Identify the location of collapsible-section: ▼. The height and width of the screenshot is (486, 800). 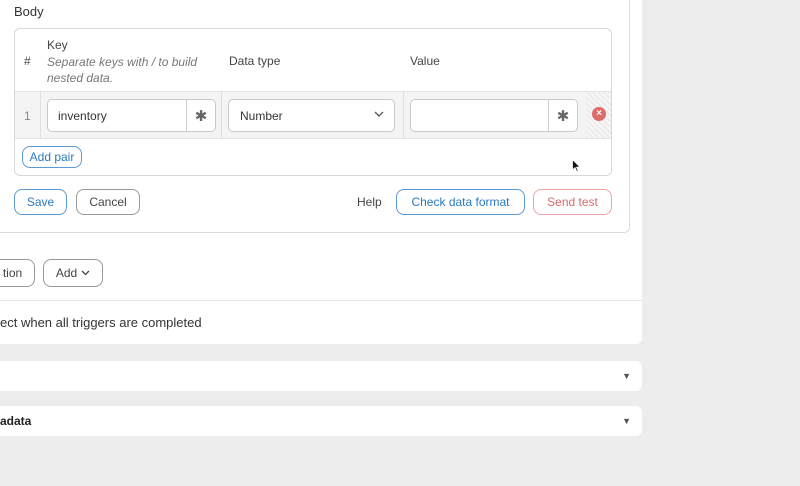
(321, 376).